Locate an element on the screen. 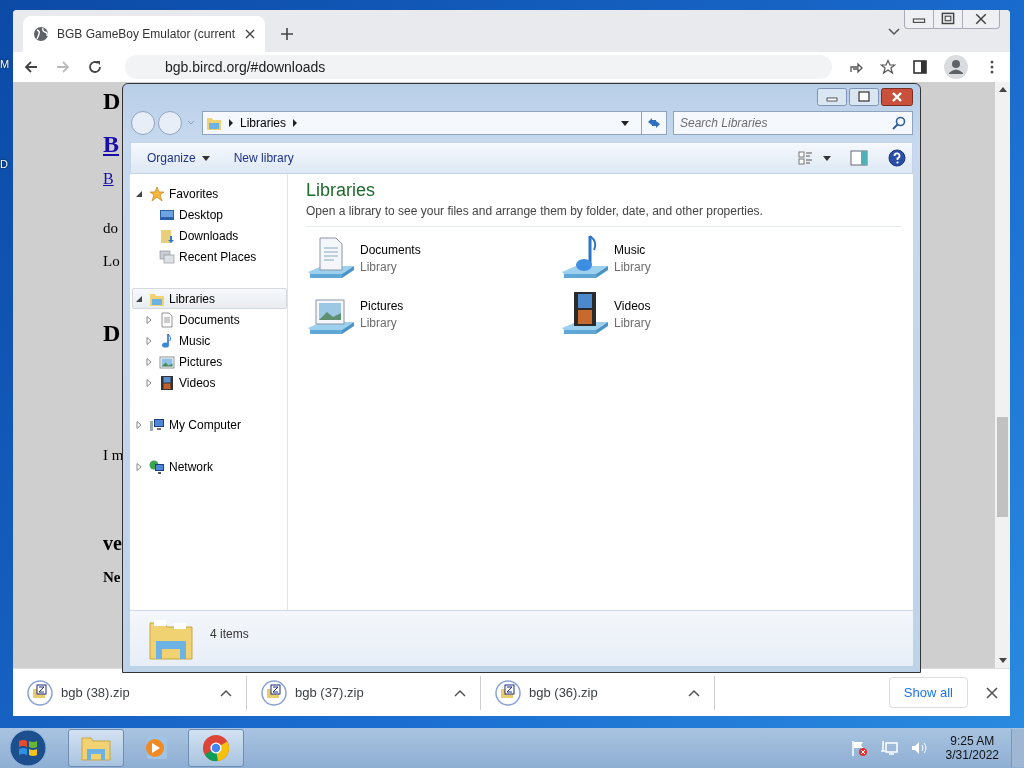 The image size is (1024, 768). breadcrumb: Libraries is located at coordinates (263, 123).